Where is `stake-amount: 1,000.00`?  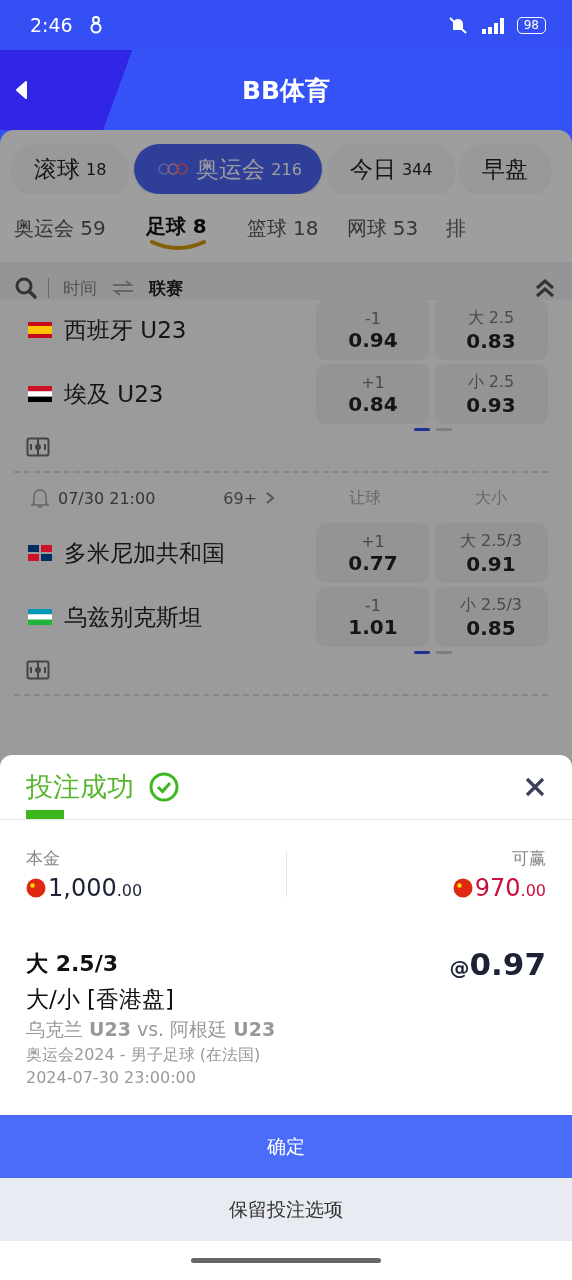
stake-amount: 1,000.00 is located at coordinates (95, 887).